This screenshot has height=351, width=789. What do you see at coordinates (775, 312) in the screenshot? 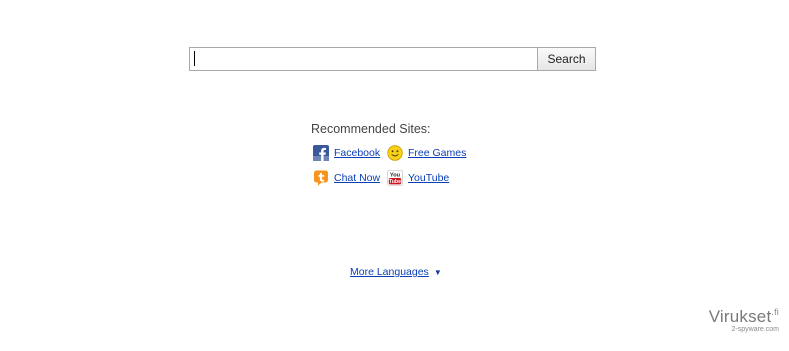
I see `watermark-tld: .fi` at bounding box center [775, 312].